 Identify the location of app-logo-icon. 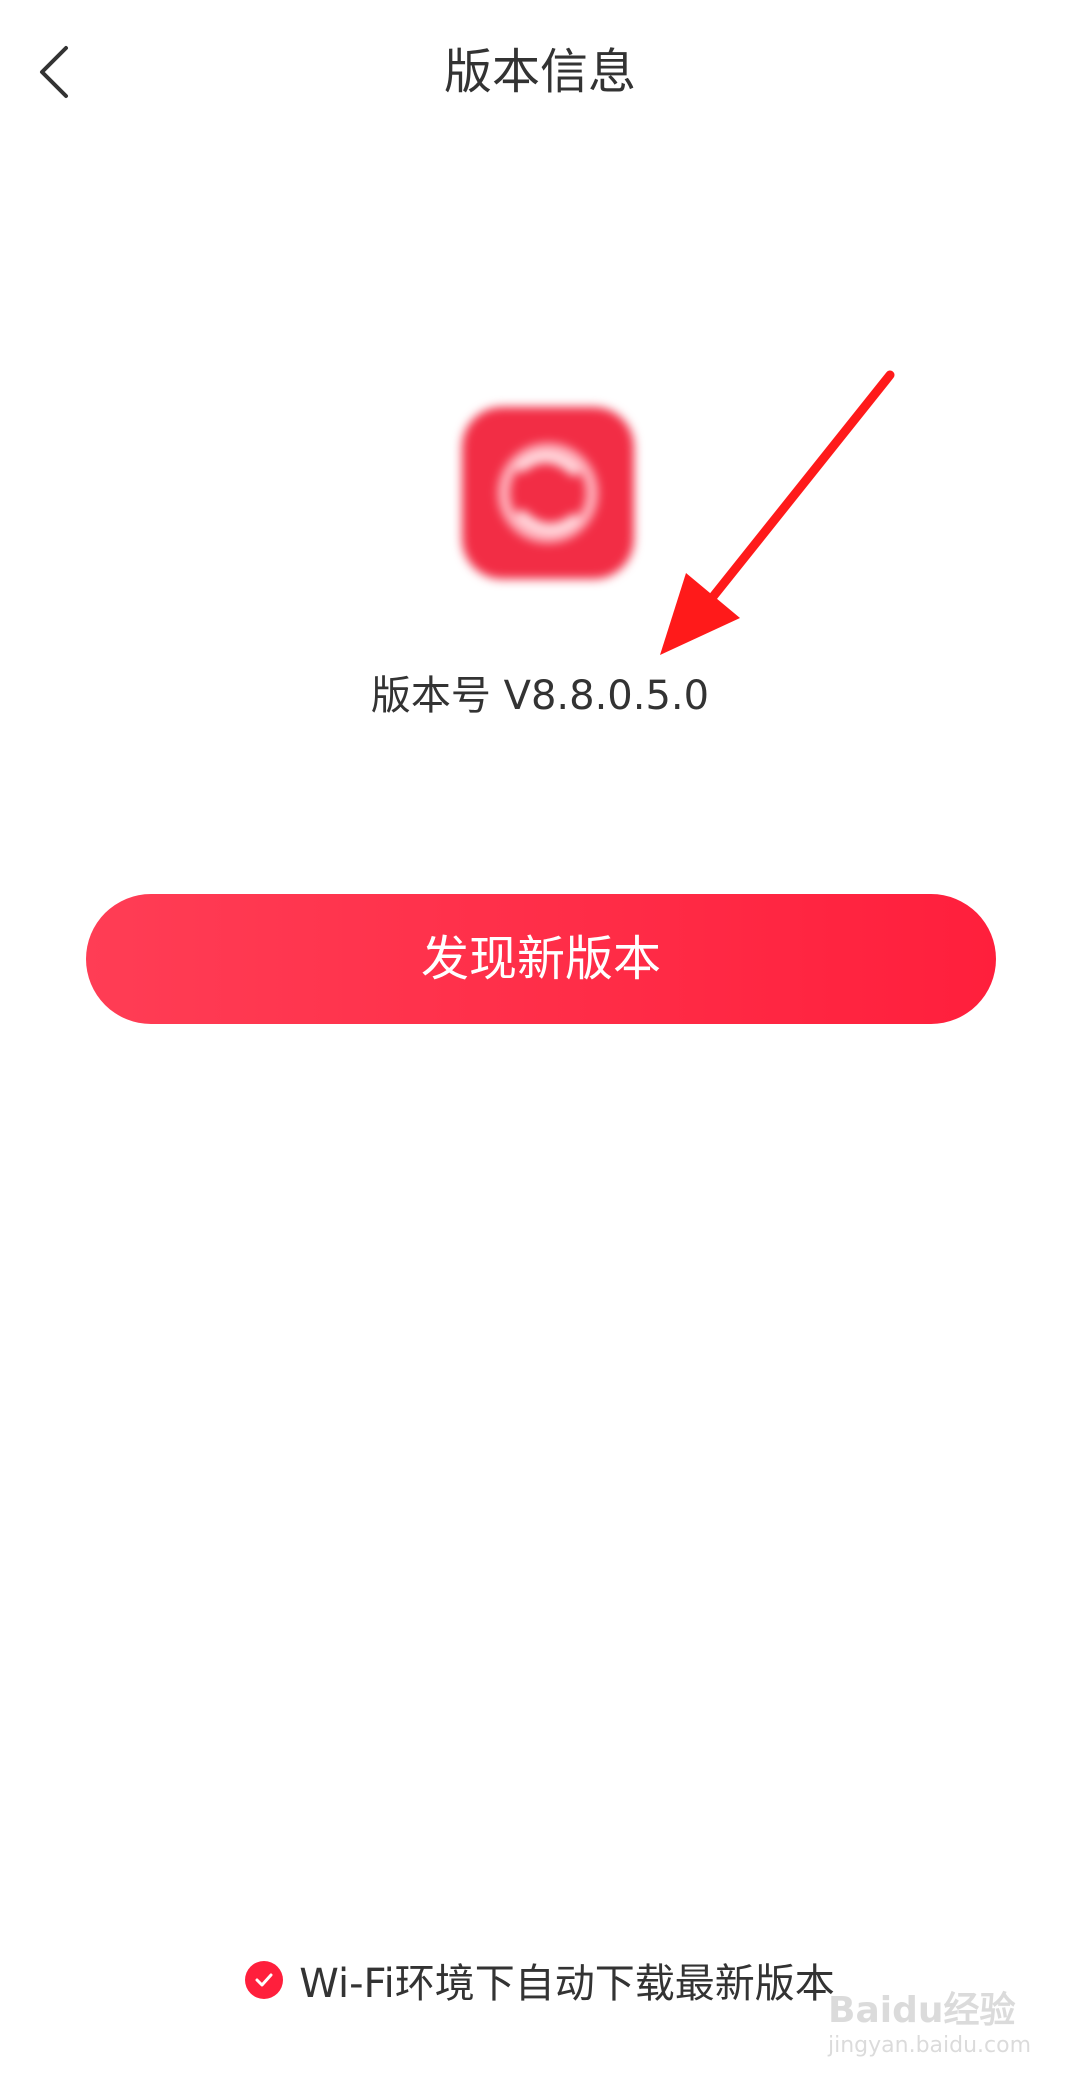
(548, 493).